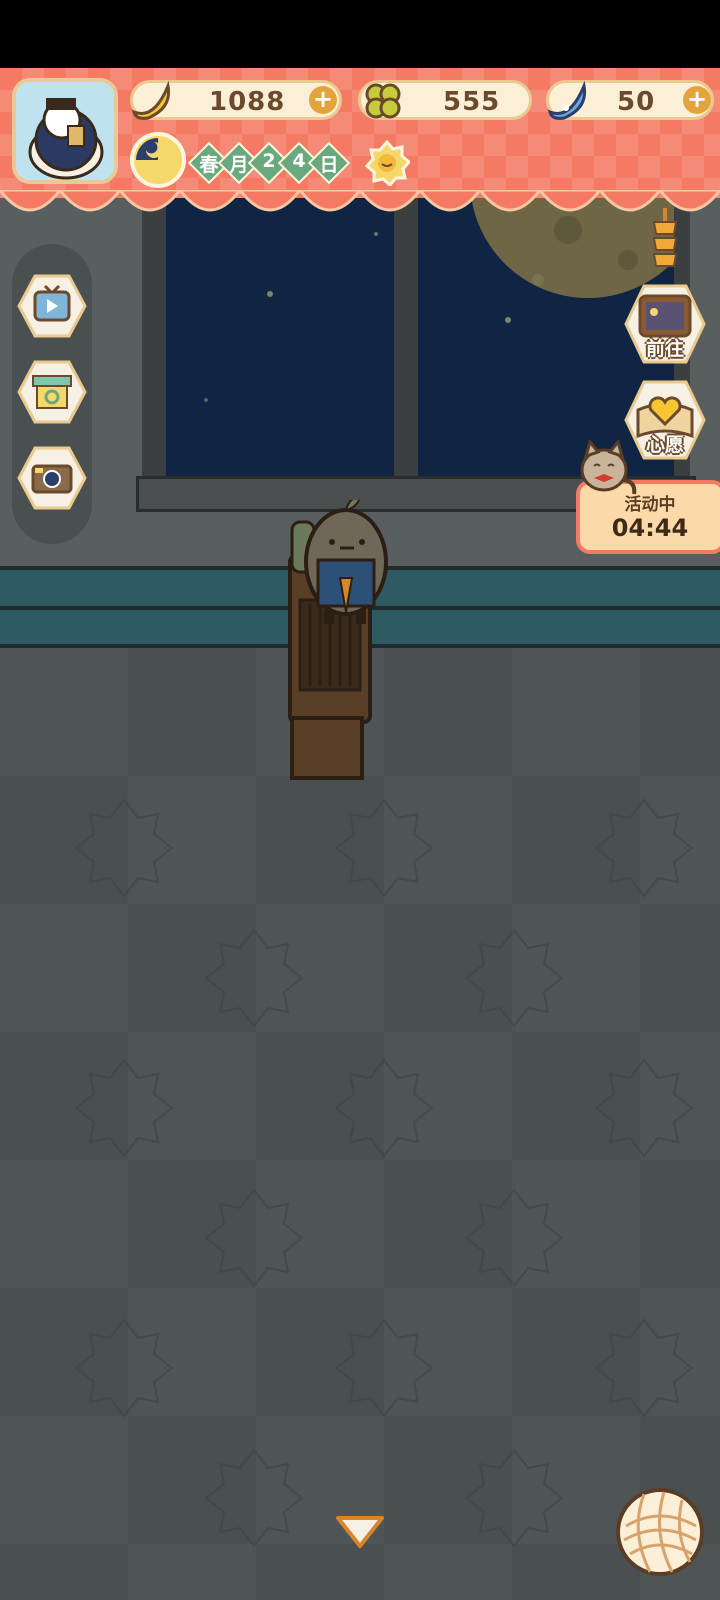 Image resolution: width=720 pixels, height=1600 pixels. I want to click on left-tool-panel, so click(52, 394).